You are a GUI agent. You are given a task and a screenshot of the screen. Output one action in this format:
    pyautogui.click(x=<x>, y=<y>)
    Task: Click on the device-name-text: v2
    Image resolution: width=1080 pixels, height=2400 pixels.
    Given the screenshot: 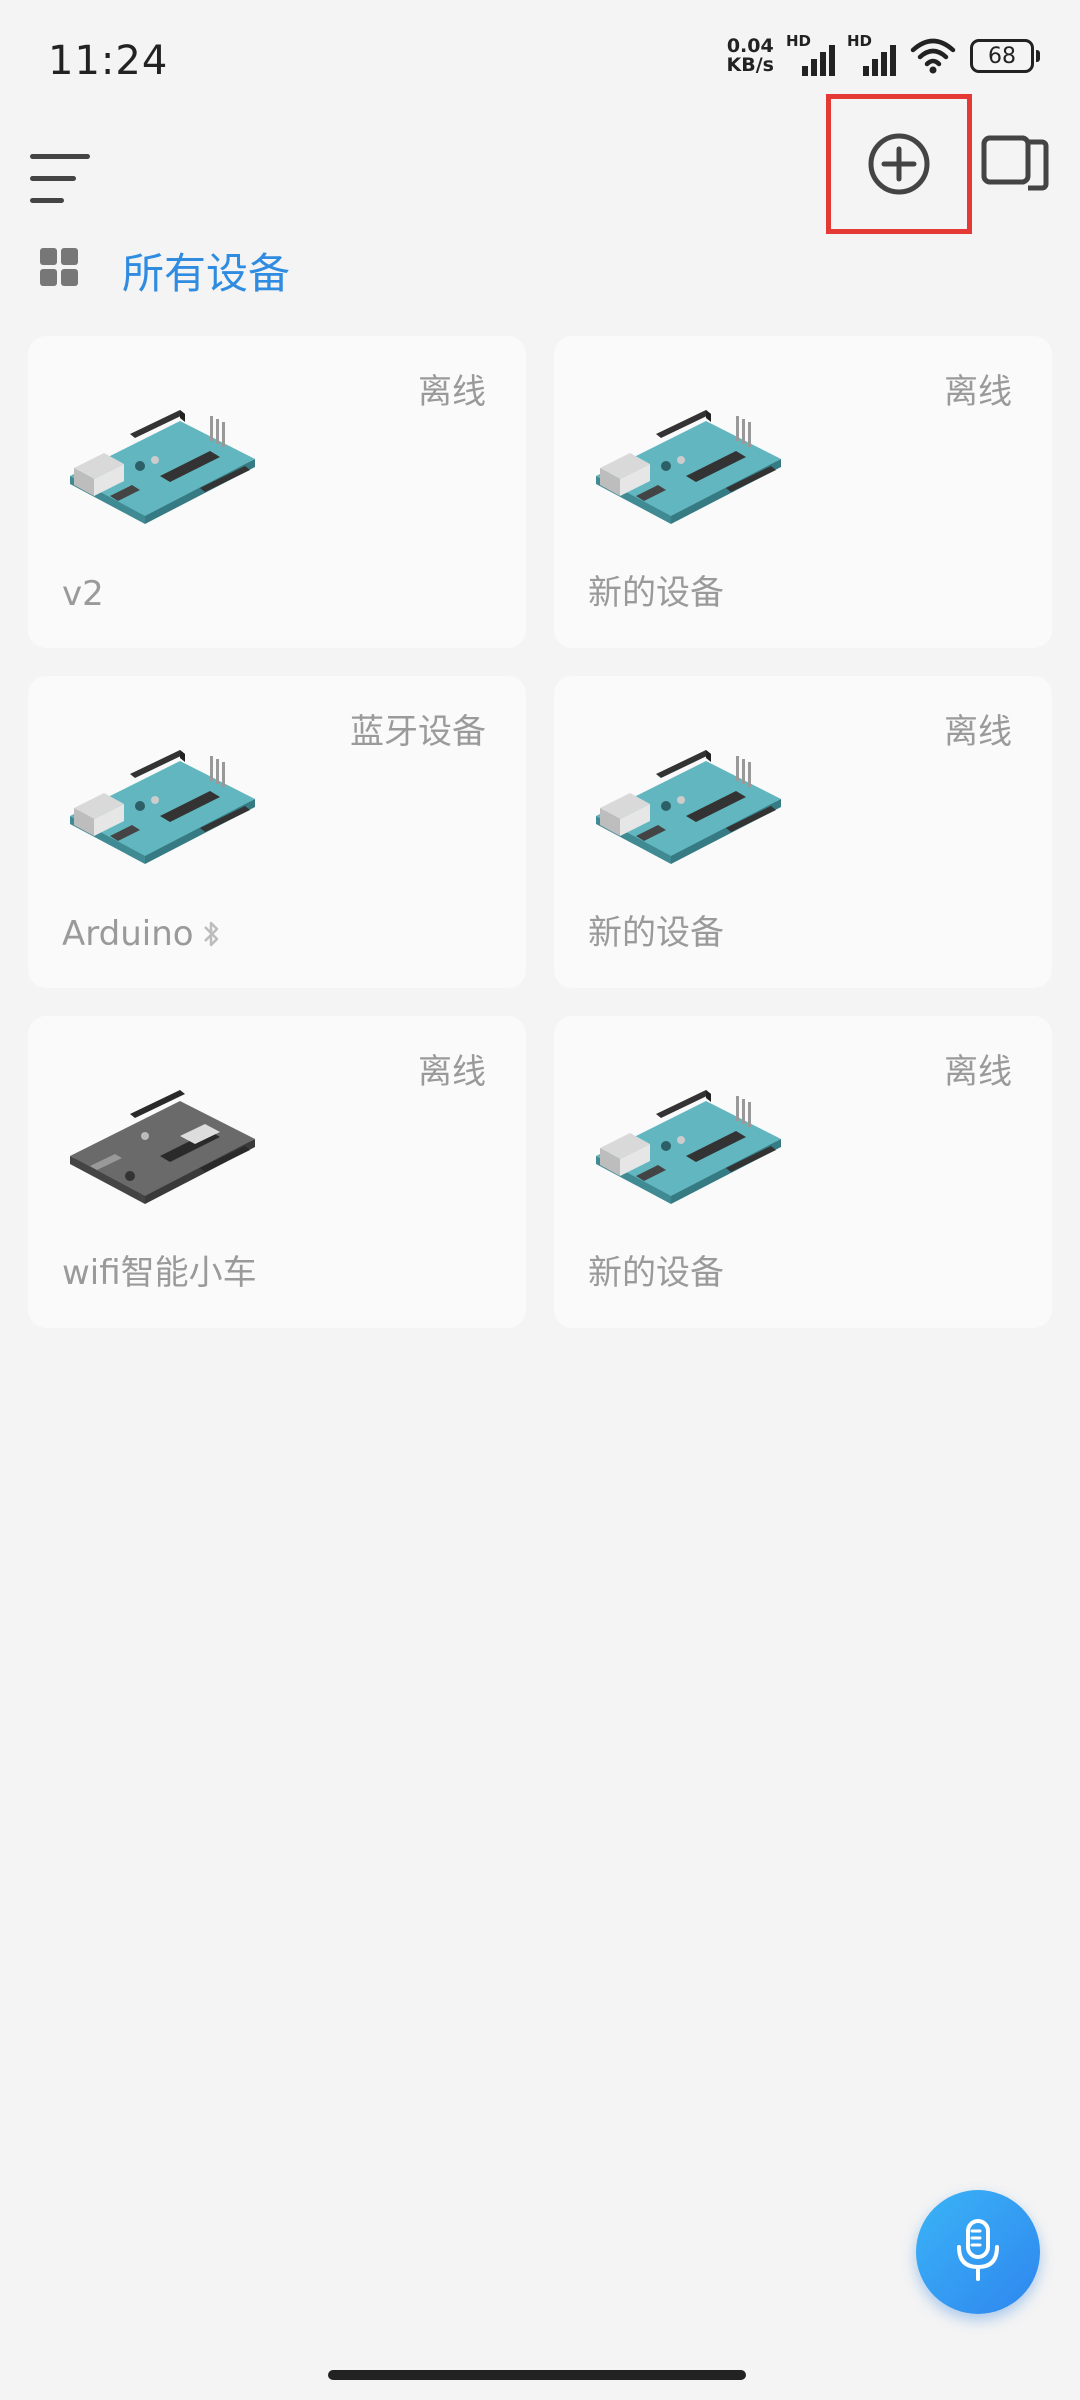 What is the action you would take?
    pyautogui.click(x=83, y=594)
    